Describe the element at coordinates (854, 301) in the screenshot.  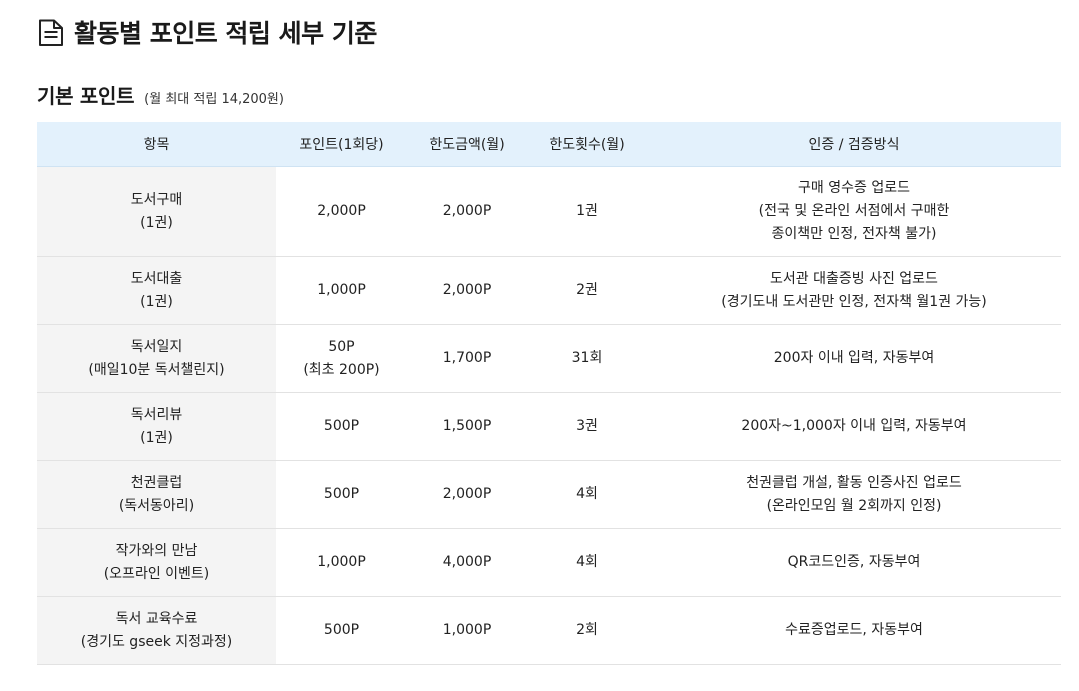
I see `method-line: (경기도내 도서관만 인정, 전자책 월1권 가능)` at that location.